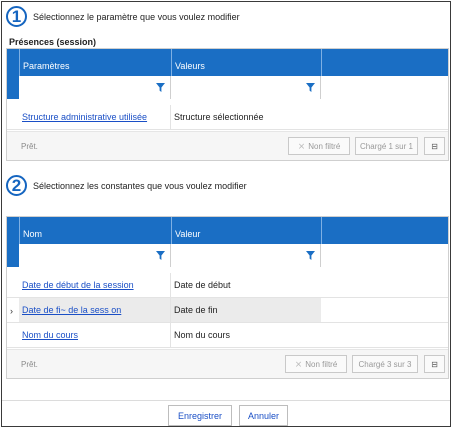 The height and width of the screenshot is (430, 454). What do you see at coordinates (246, 335) in the screenshot?
I see `value-cell: Nom du cours` at bounding box center [246, 335].